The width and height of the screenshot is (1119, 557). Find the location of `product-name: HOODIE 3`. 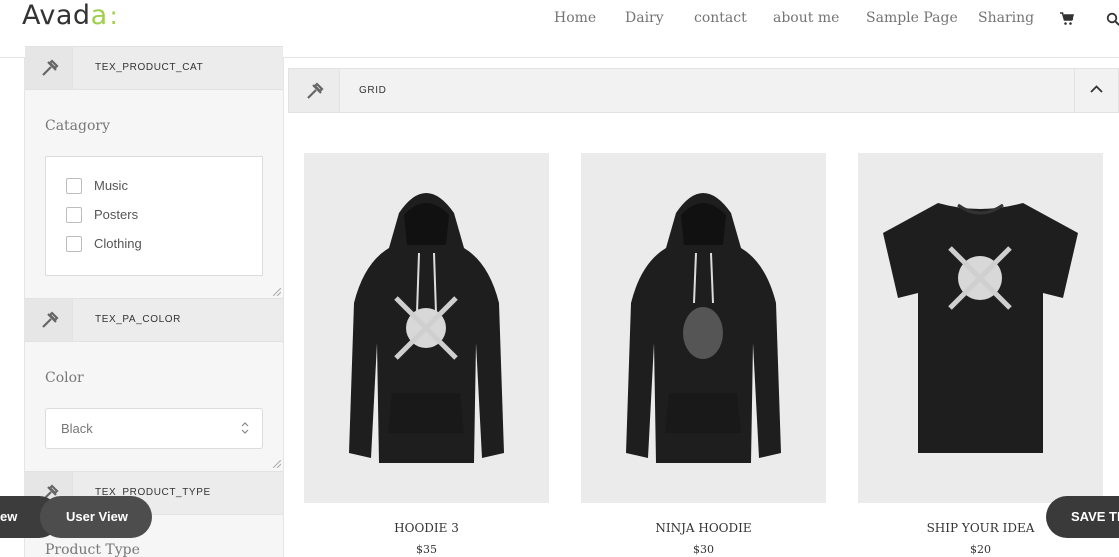

product-name: HOODIE 3 is located at coordinates (426, 528).